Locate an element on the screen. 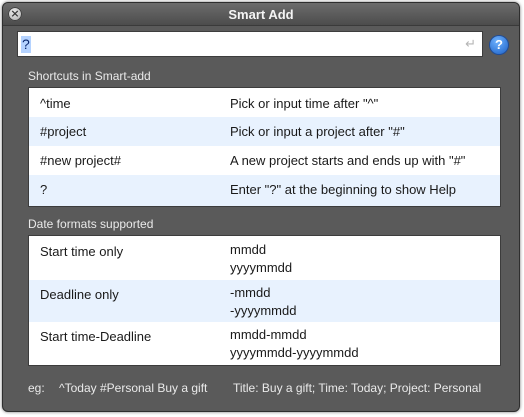  date-format-line: yyyymmdd is located at coordinates (261, 267).